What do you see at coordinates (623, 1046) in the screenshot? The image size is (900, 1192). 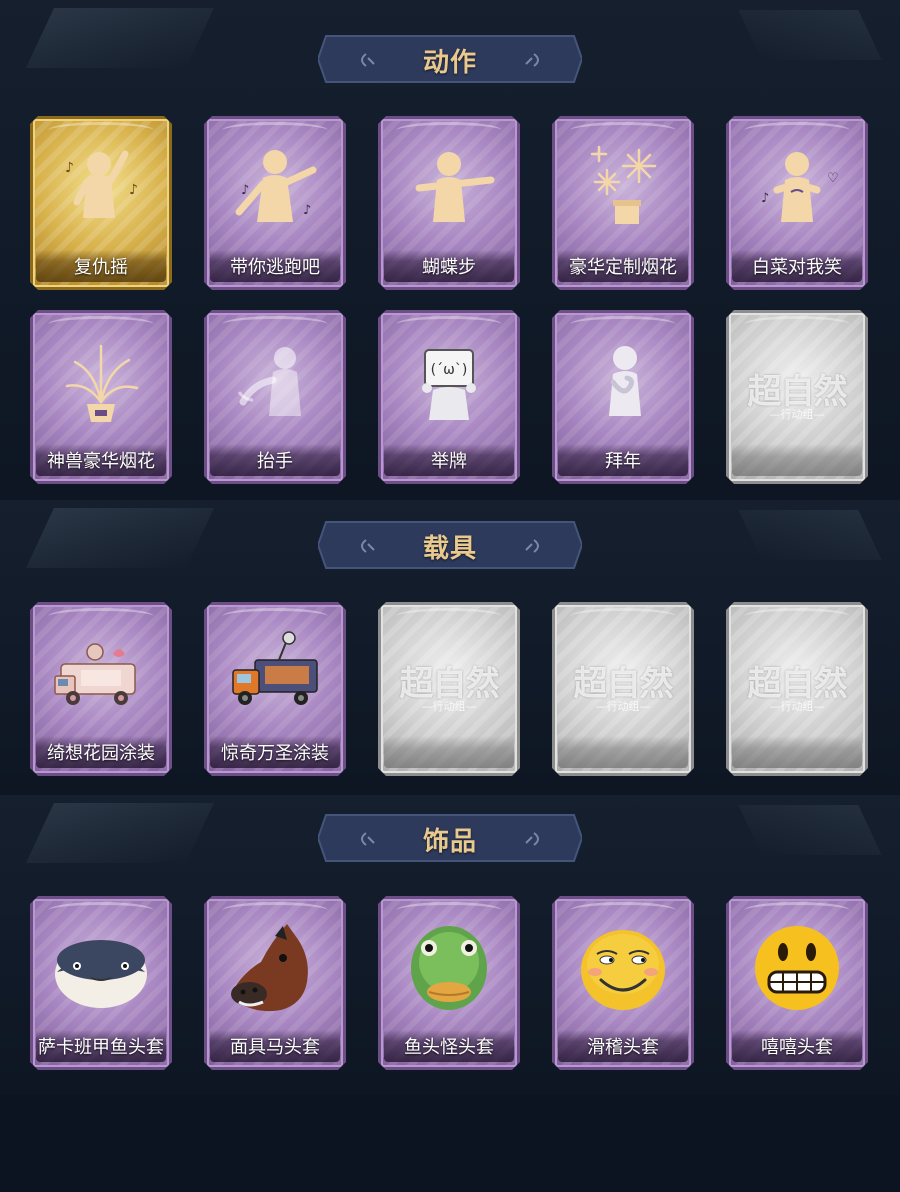 I see `item-label: 滑稽头套` at bounding box center [623, 1046].